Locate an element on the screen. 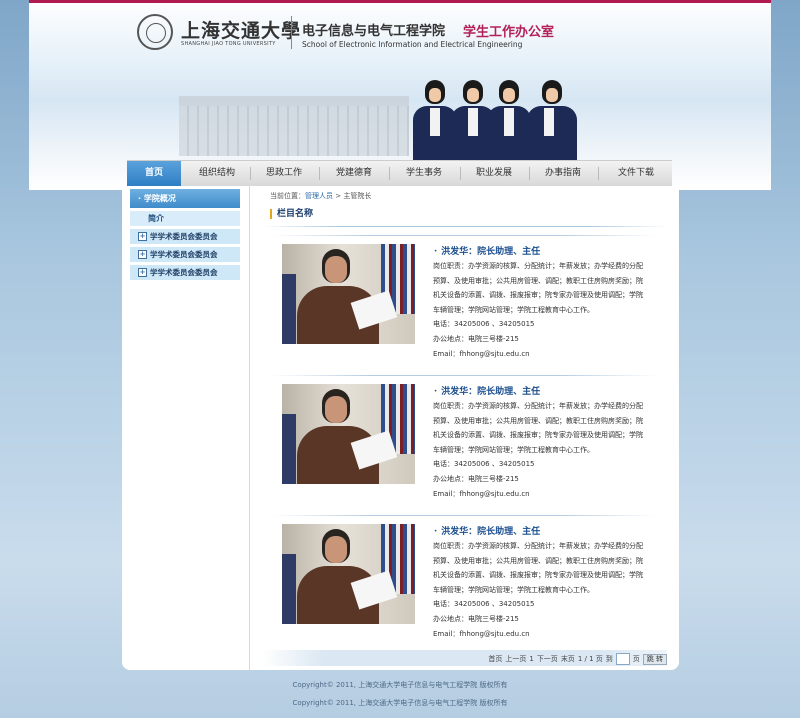 This screenshot has width=800, height=718. department-name-cn: 电子信息与电气工程学院 is located at coordinates (374, 31).